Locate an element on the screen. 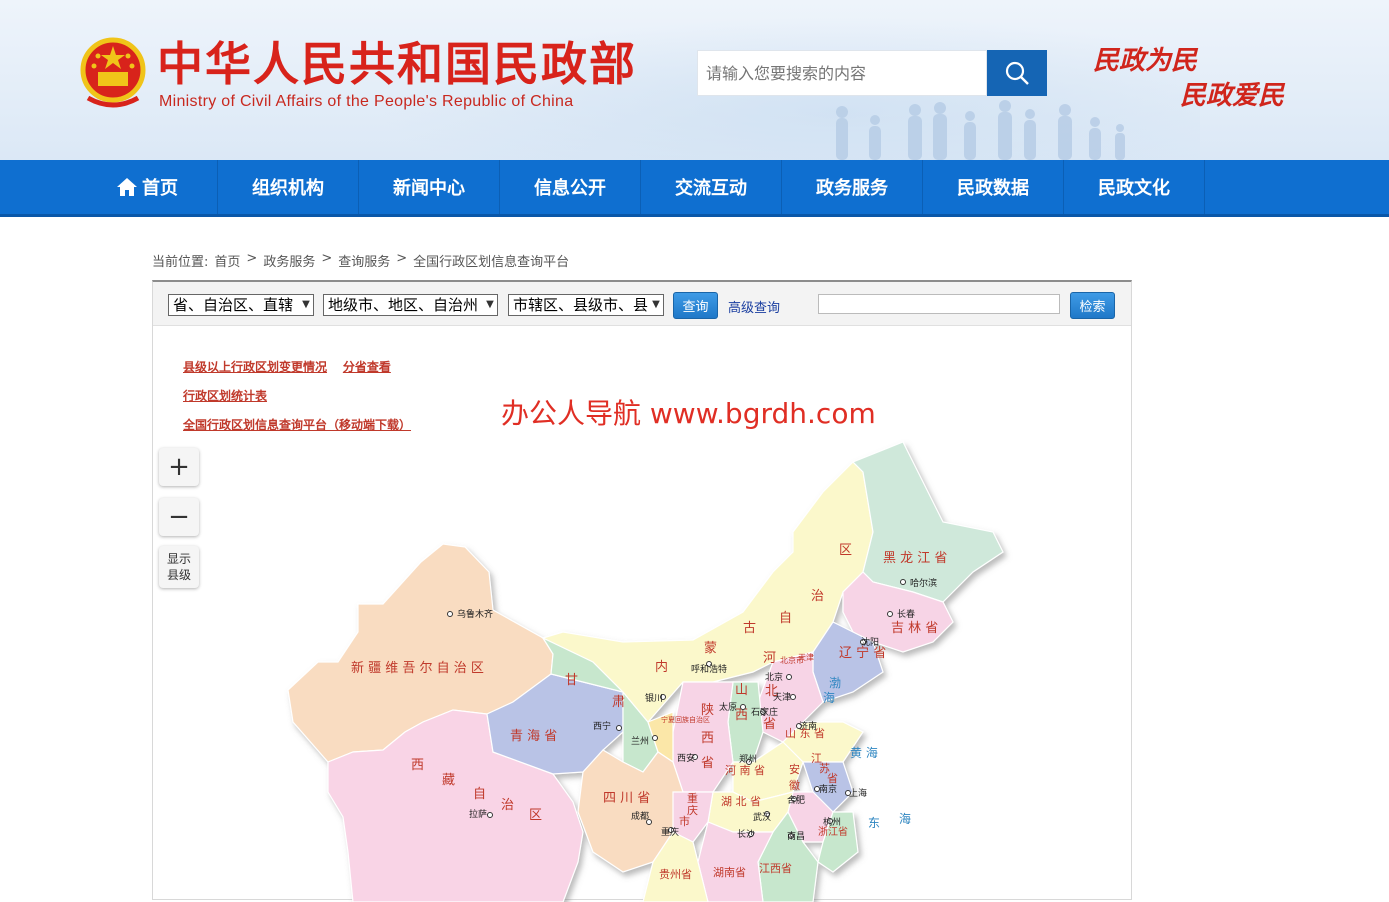 This screenshot has height=902, width=1389. city-label: 郑州 is located at coordinates (748, 759).